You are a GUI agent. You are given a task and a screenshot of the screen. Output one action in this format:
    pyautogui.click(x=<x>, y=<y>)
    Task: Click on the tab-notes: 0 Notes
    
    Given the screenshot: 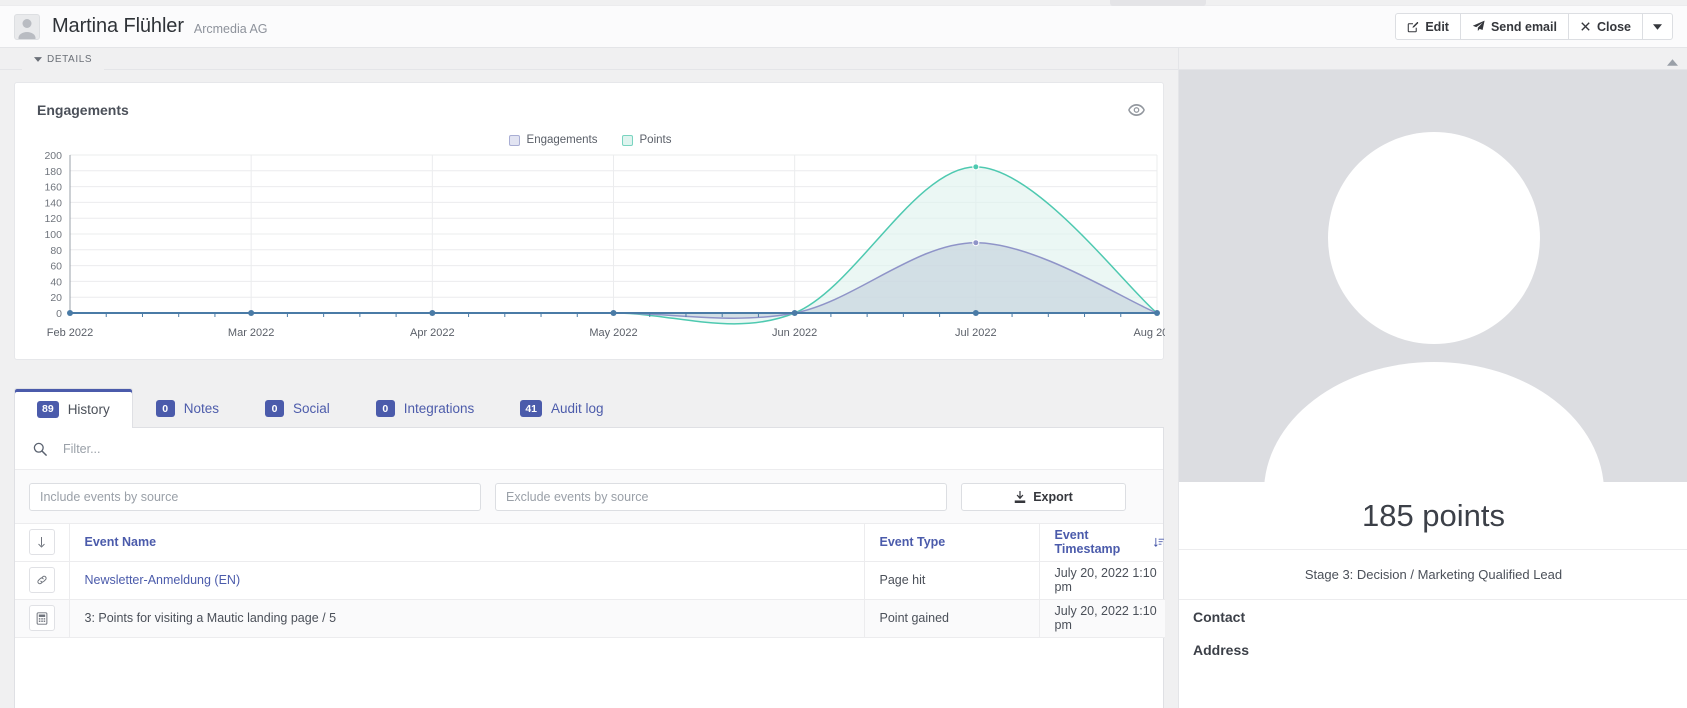 What is the action you would take?
    pyautogui.click(x=187, y=408)
    